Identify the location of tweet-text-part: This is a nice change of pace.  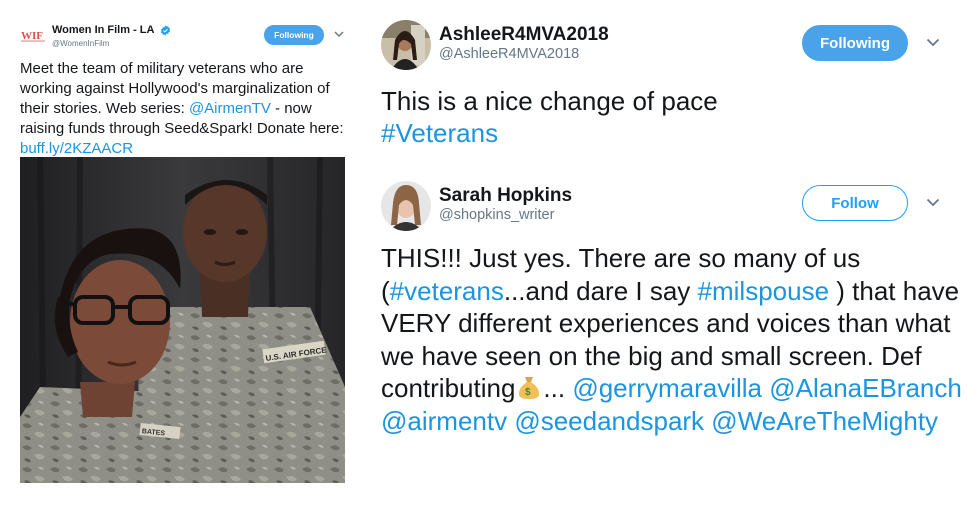
(549, 101).